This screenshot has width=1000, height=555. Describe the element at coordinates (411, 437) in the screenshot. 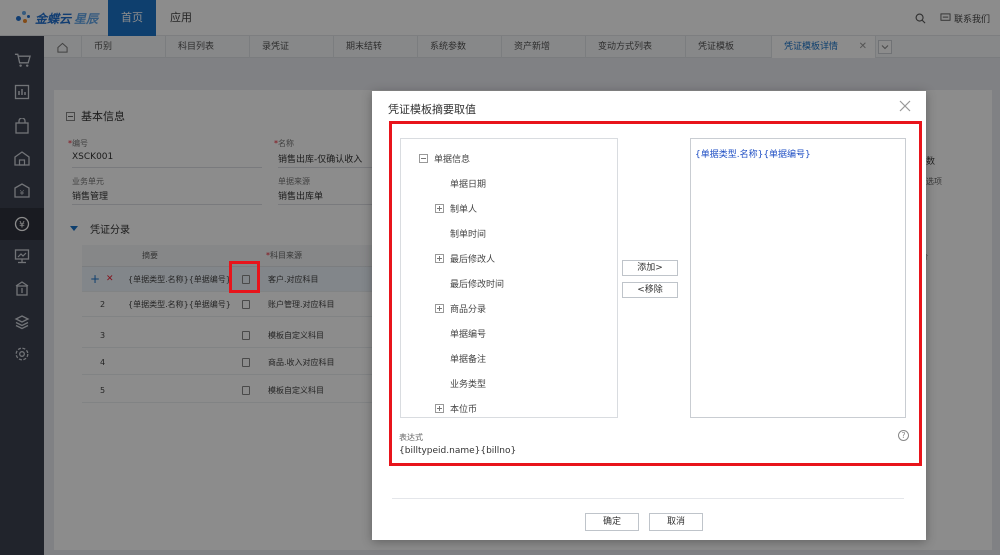

I see `expression-label: 表达式` at that location.